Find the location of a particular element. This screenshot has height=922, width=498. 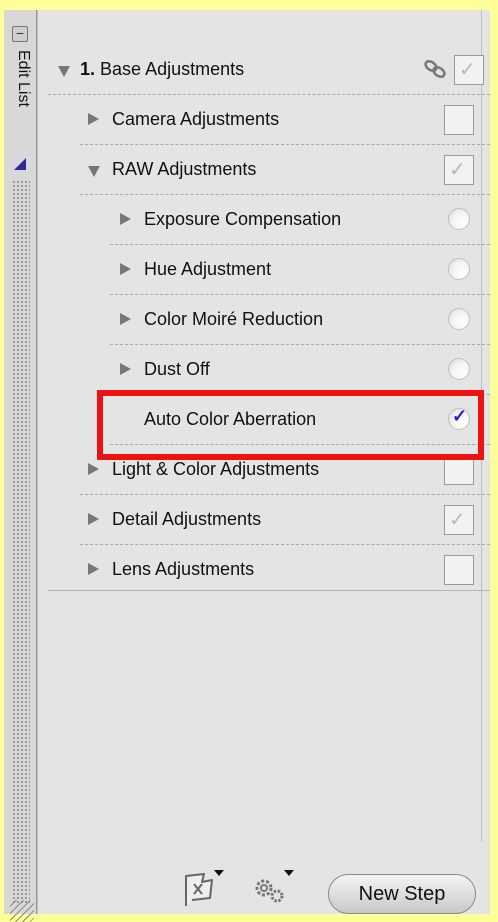

raw-adjustments-checkbox: ✓ is located at coordinates (459, 170).